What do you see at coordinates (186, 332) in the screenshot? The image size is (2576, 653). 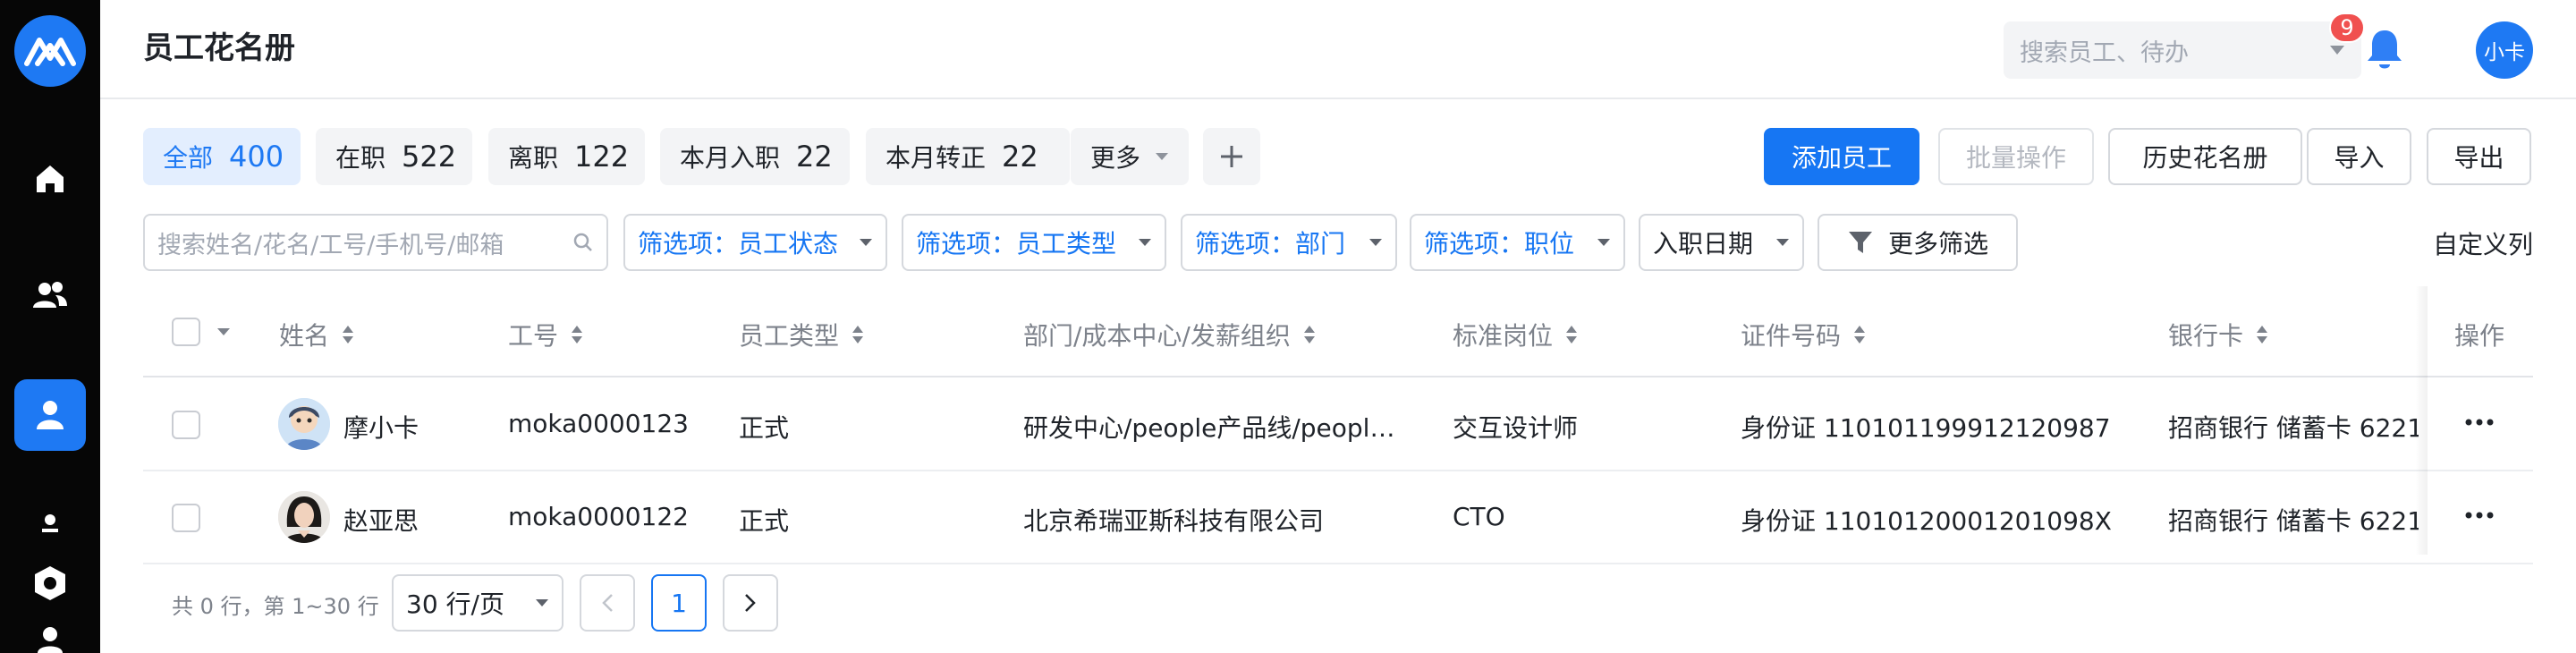 I see `select-all-checkbox` at bounding box center [186, 332].